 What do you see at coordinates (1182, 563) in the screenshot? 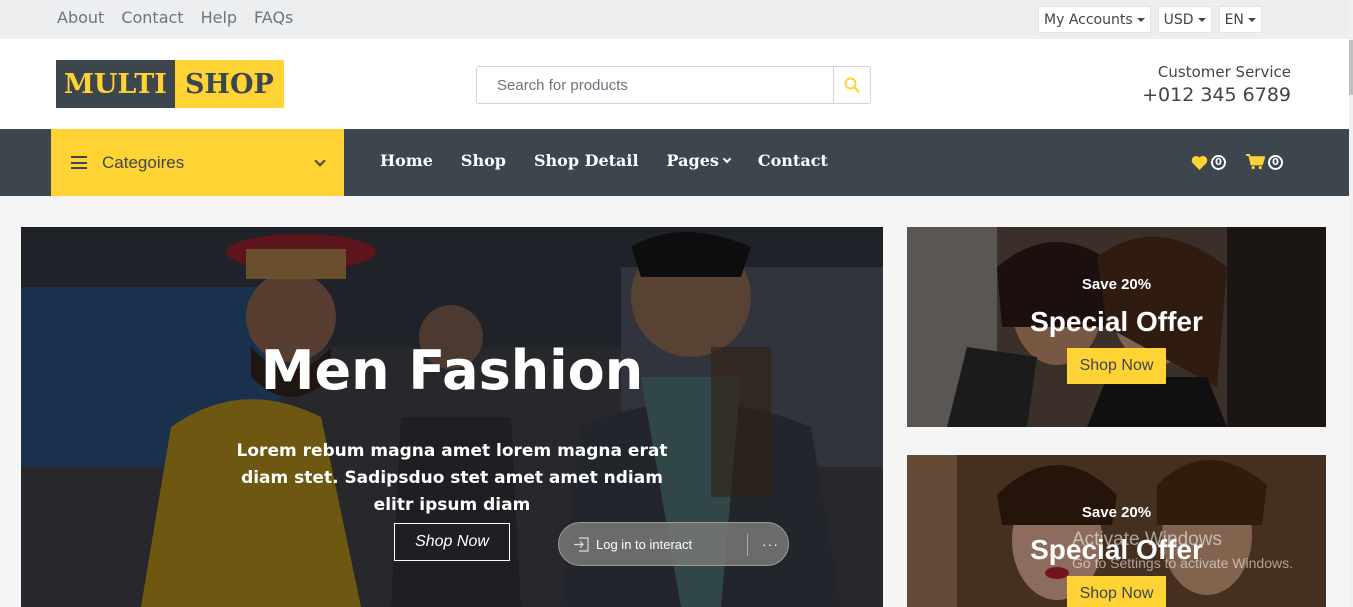
I see `activate-windows-subtitle: Go to Settings to activate Windows.` at bounding box center [1182, 563].